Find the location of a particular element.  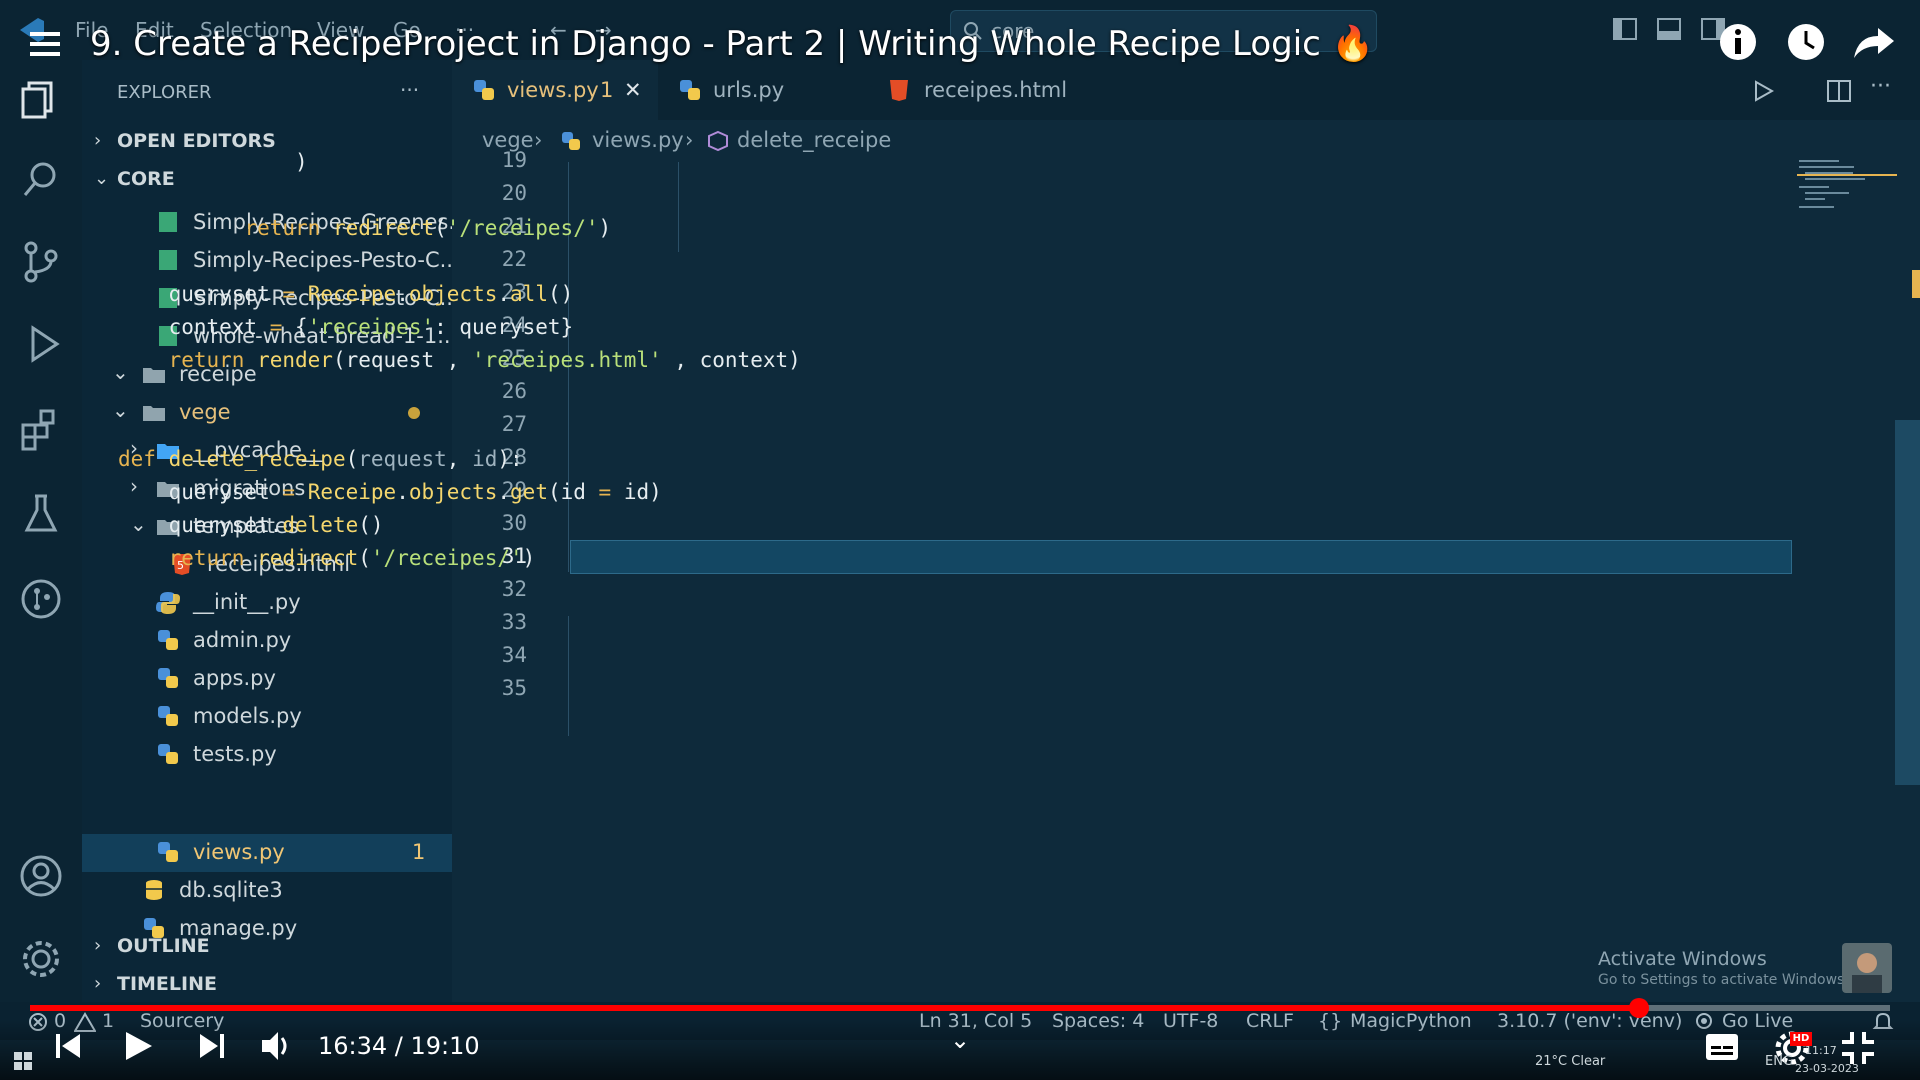

info-icon is located at coordinates (1738, 42).